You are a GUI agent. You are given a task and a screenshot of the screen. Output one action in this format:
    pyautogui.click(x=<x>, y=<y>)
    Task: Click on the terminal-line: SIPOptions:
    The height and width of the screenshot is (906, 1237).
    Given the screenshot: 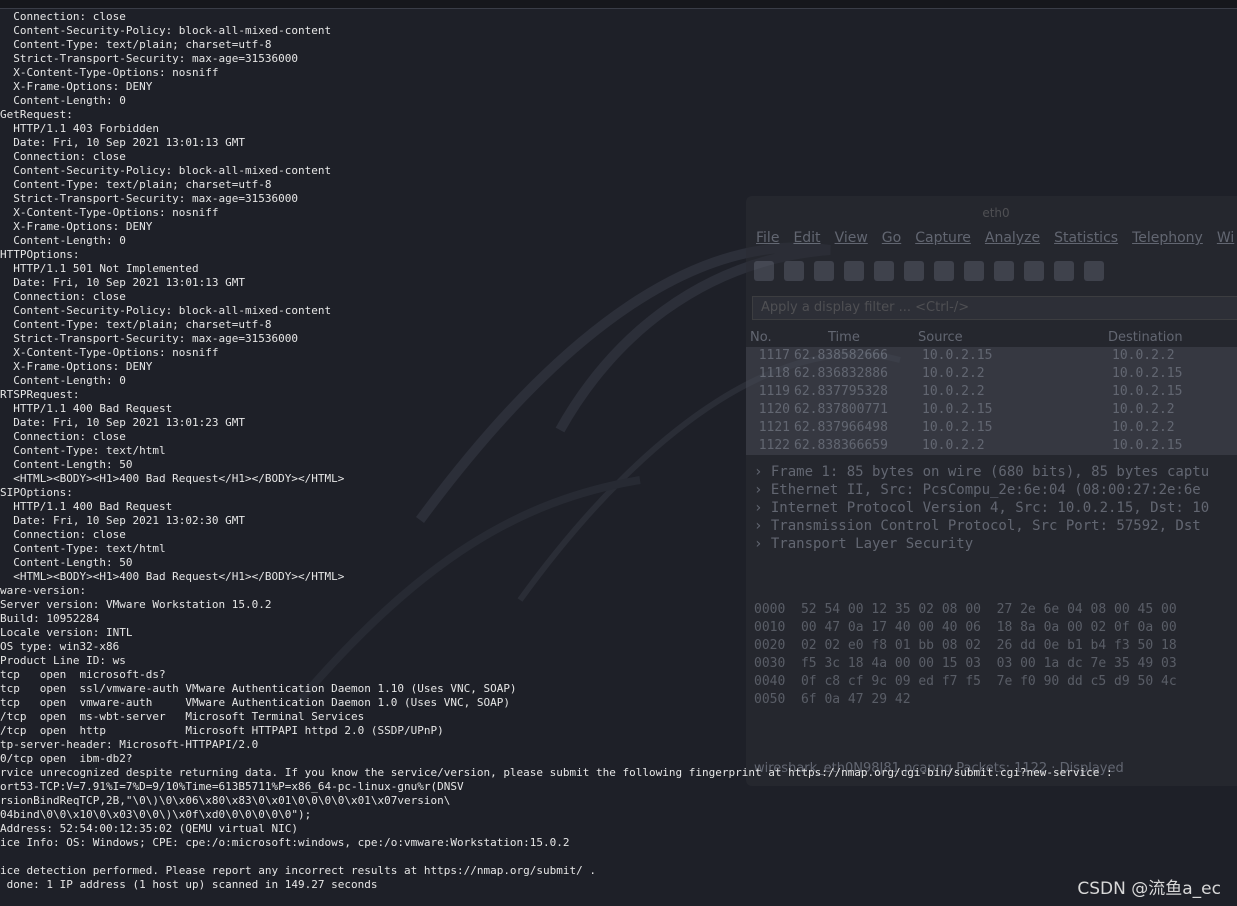 What is the action you would take?
    pyautogui.click(x=36, y=492)
    